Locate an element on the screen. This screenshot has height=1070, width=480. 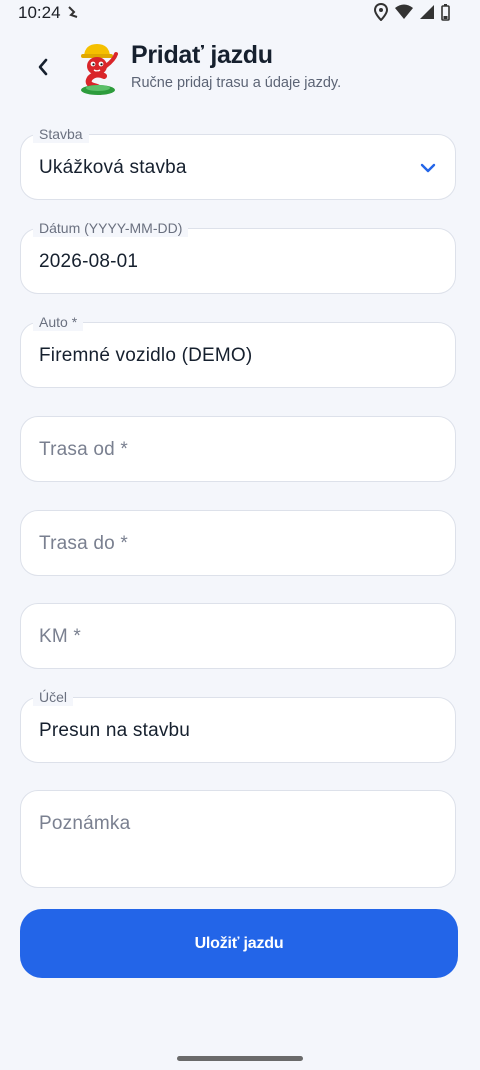
ucel-field: Účel Presun na stavbu is located at coordinates (238, 725).